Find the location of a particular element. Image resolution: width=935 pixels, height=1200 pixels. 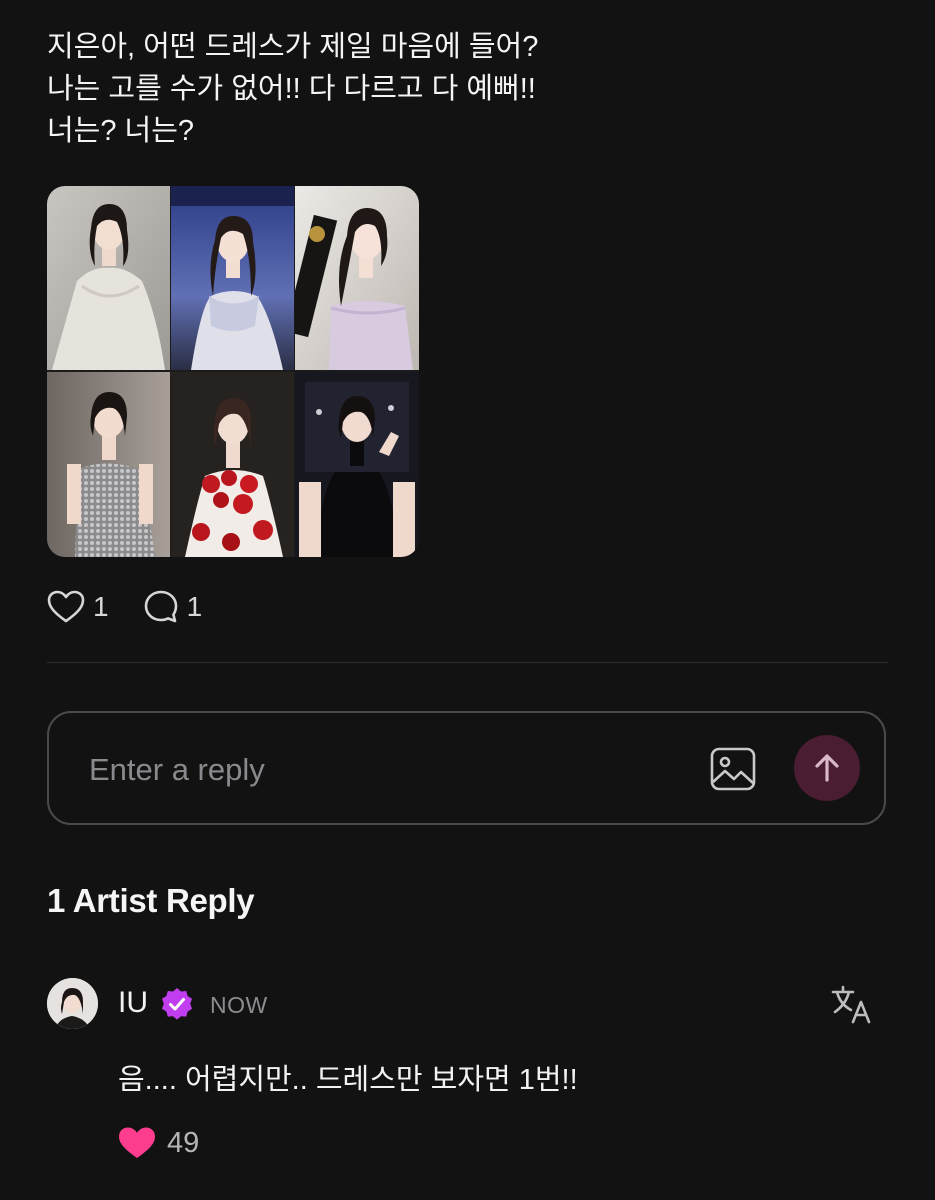

post-text-line: 너는? 너는? is located at coordinates (121, 131).